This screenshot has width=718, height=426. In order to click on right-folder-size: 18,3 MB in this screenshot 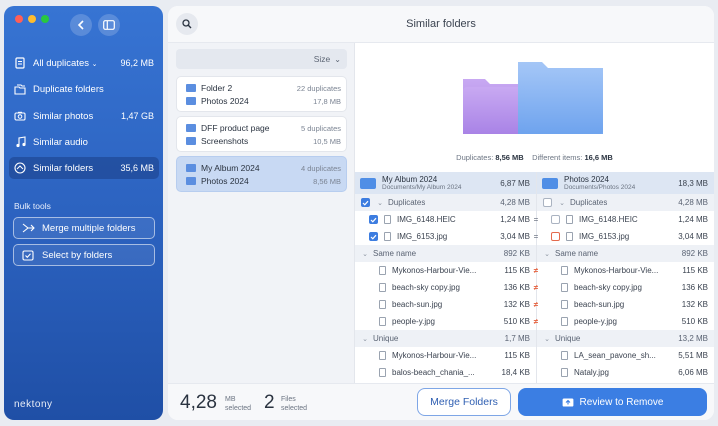, I will do `click(693, 183)`.